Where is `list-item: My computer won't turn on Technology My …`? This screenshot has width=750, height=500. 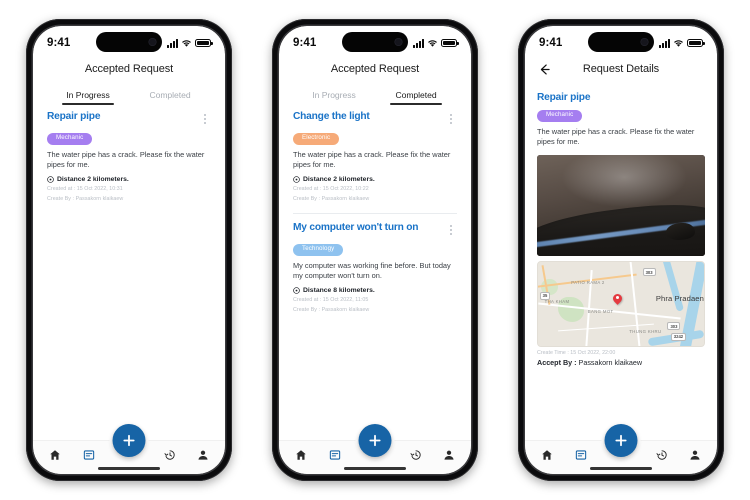
list-item: My computer won't turn on Technology My … is located at coordinates (375, 266).